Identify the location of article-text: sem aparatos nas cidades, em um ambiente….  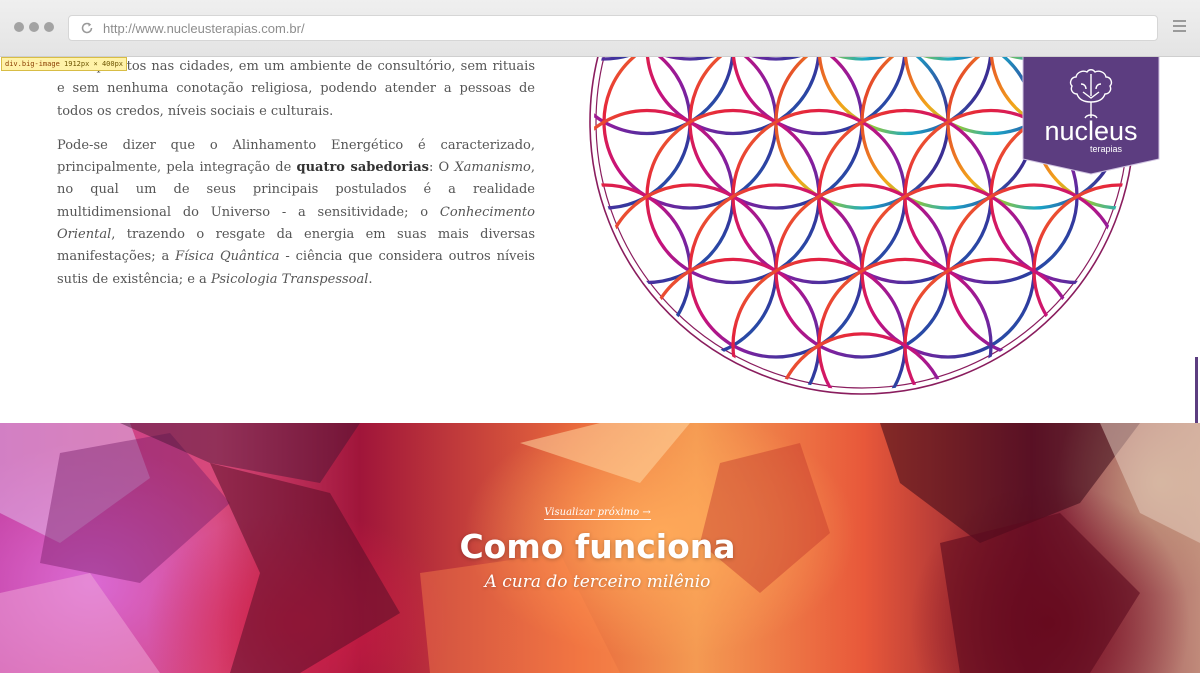
(296, 174).